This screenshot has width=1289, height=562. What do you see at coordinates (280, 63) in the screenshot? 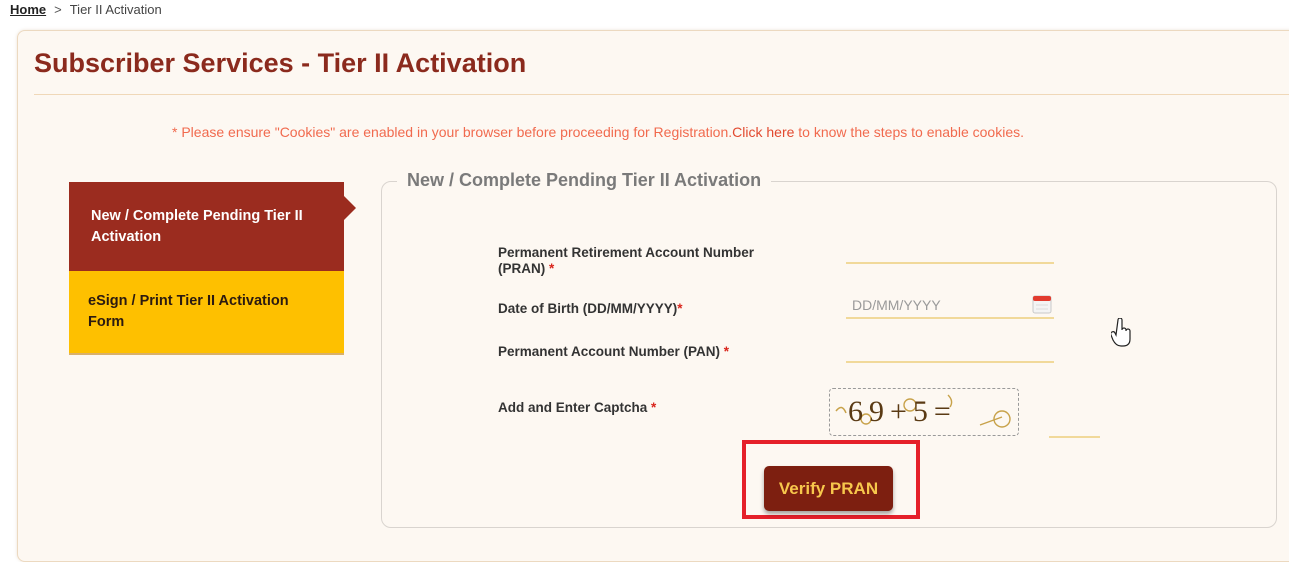
I see `page-title: Subscriber Services - Tier II Activation` at bounding box center [280, 63].